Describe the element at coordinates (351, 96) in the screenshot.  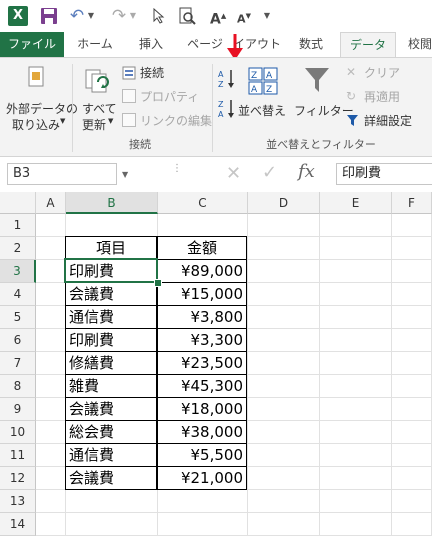
I see `reapply-icon: ↻` at that location.